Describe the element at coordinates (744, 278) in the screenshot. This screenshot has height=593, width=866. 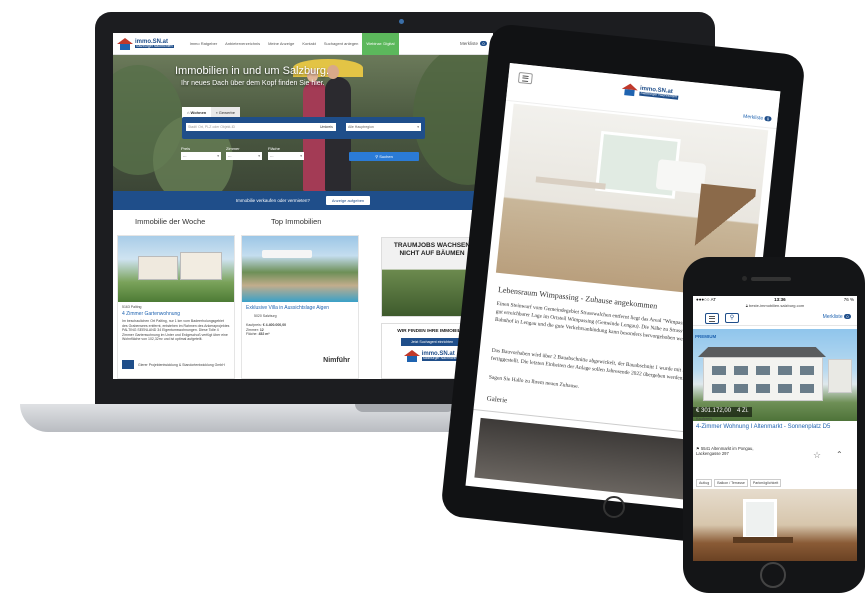
I see `phone-camera` at that location.